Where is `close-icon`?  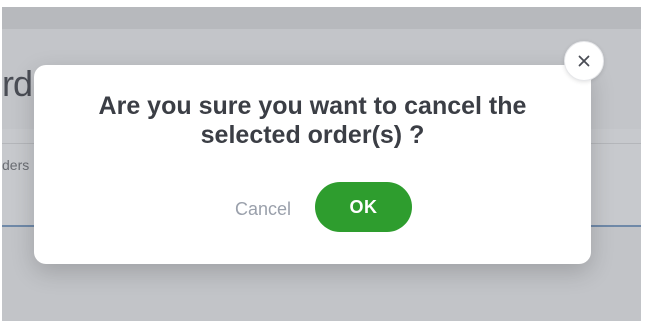 close-icon is located at coordinates (584, 61).